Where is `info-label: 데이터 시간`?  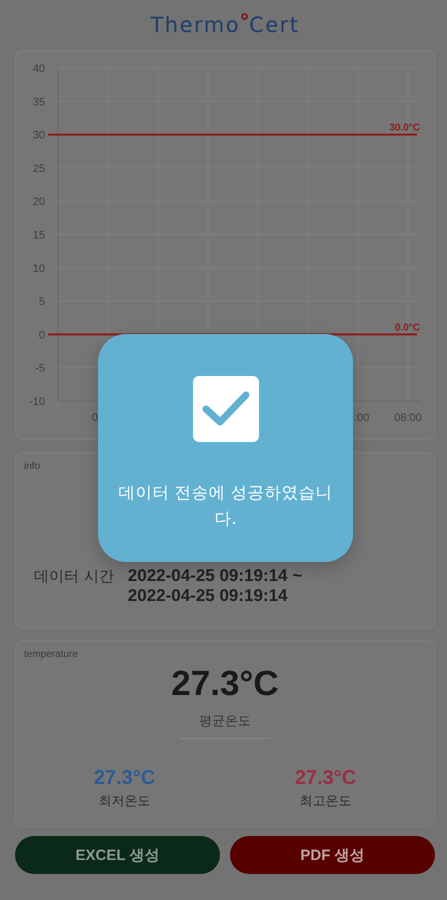
info-label: 데이터 시간 is located at coordinates (74, 576).